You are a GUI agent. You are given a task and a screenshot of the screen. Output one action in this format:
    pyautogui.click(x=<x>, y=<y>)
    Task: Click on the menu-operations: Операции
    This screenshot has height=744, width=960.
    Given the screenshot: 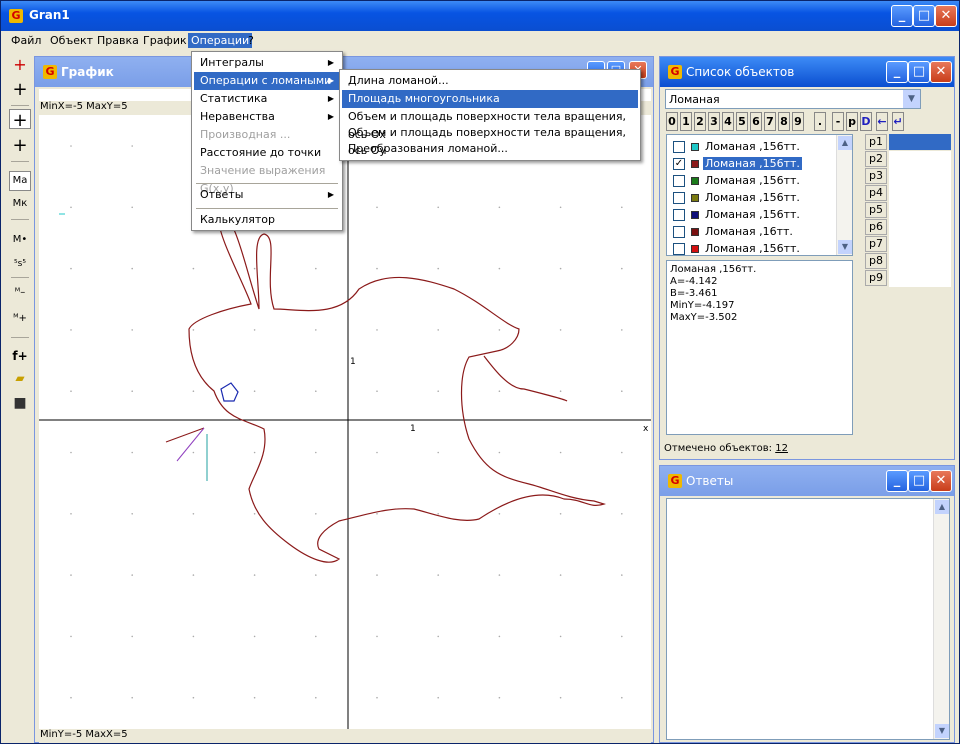 What is the action you would take?
    pyautogui.click(x=220, y=40)
    